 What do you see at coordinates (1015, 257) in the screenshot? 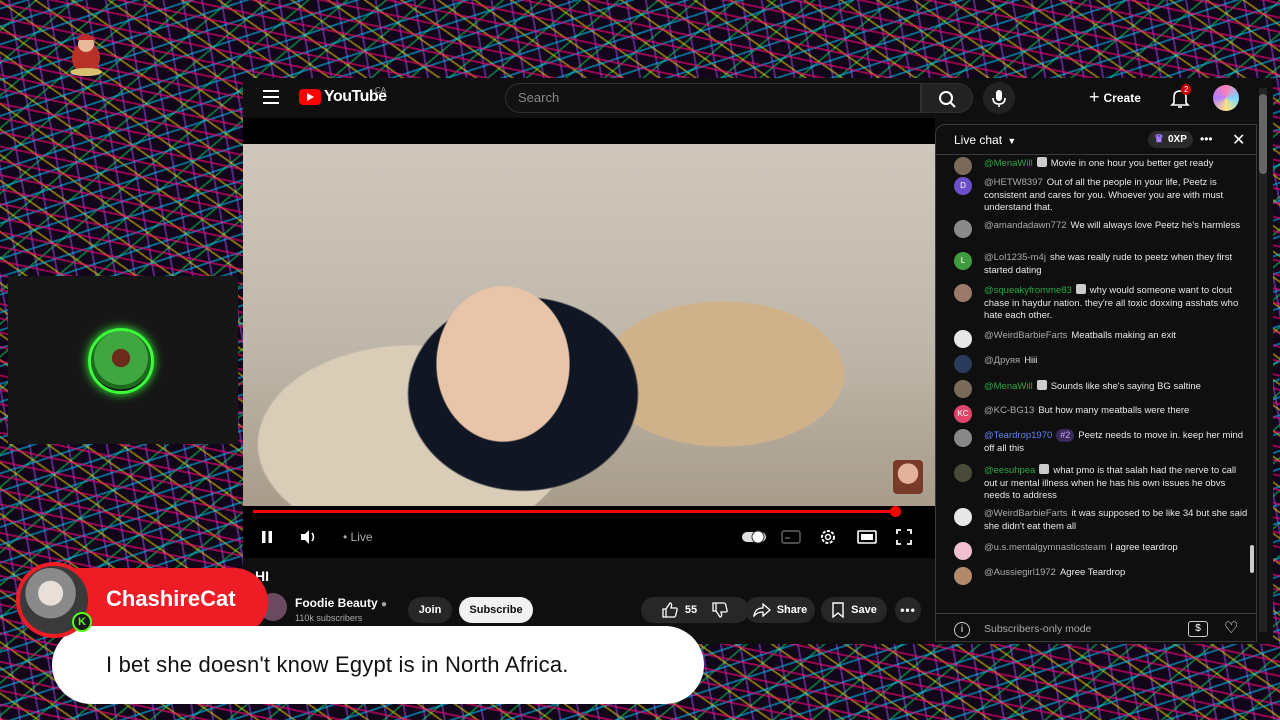
I see `chat-author-name: @Lol1235-m4j` at bounding box center [1015, 257].